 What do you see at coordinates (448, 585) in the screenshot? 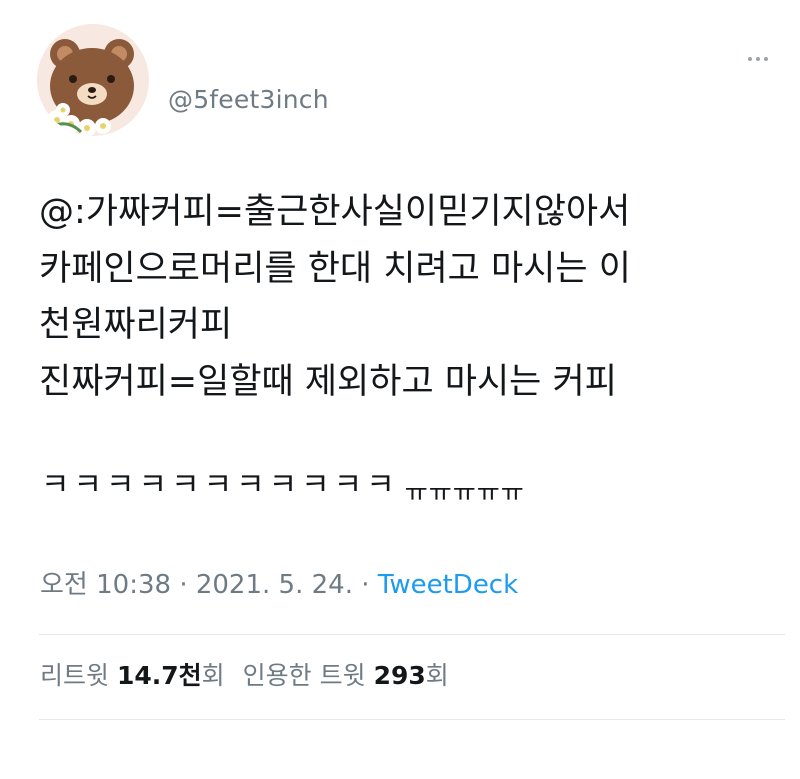
I see `tweet-source-link: TweetDeck` at bounding box center [448, 585].